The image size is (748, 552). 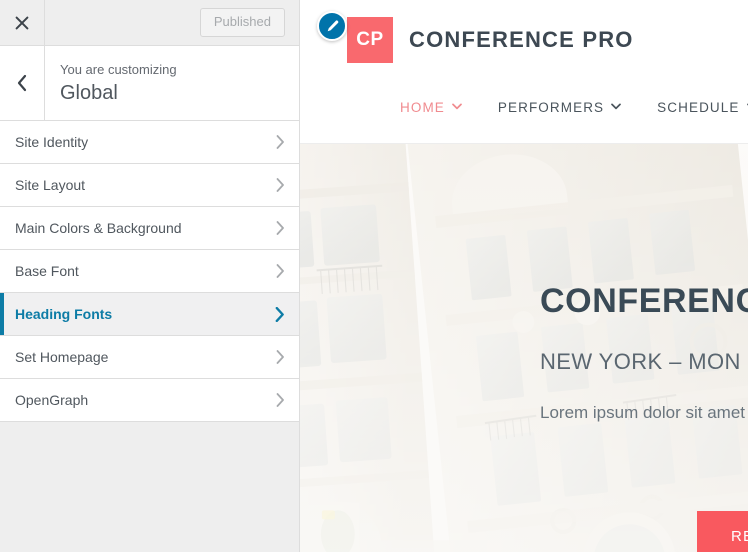 I want to click on sidebar-item-label: Heading Fonts, so click(x=64, y=314).